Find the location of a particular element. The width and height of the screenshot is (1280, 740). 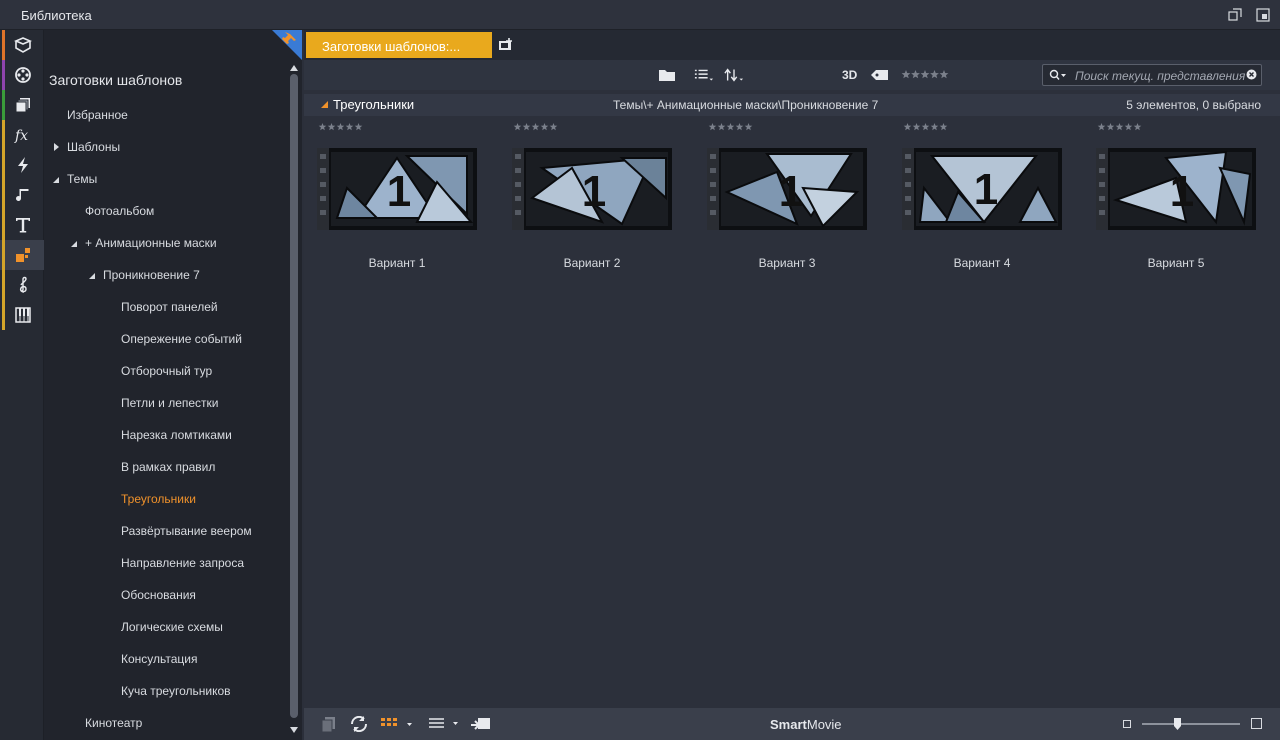

zoom-out-icon is located at coordinates (1127, 724).